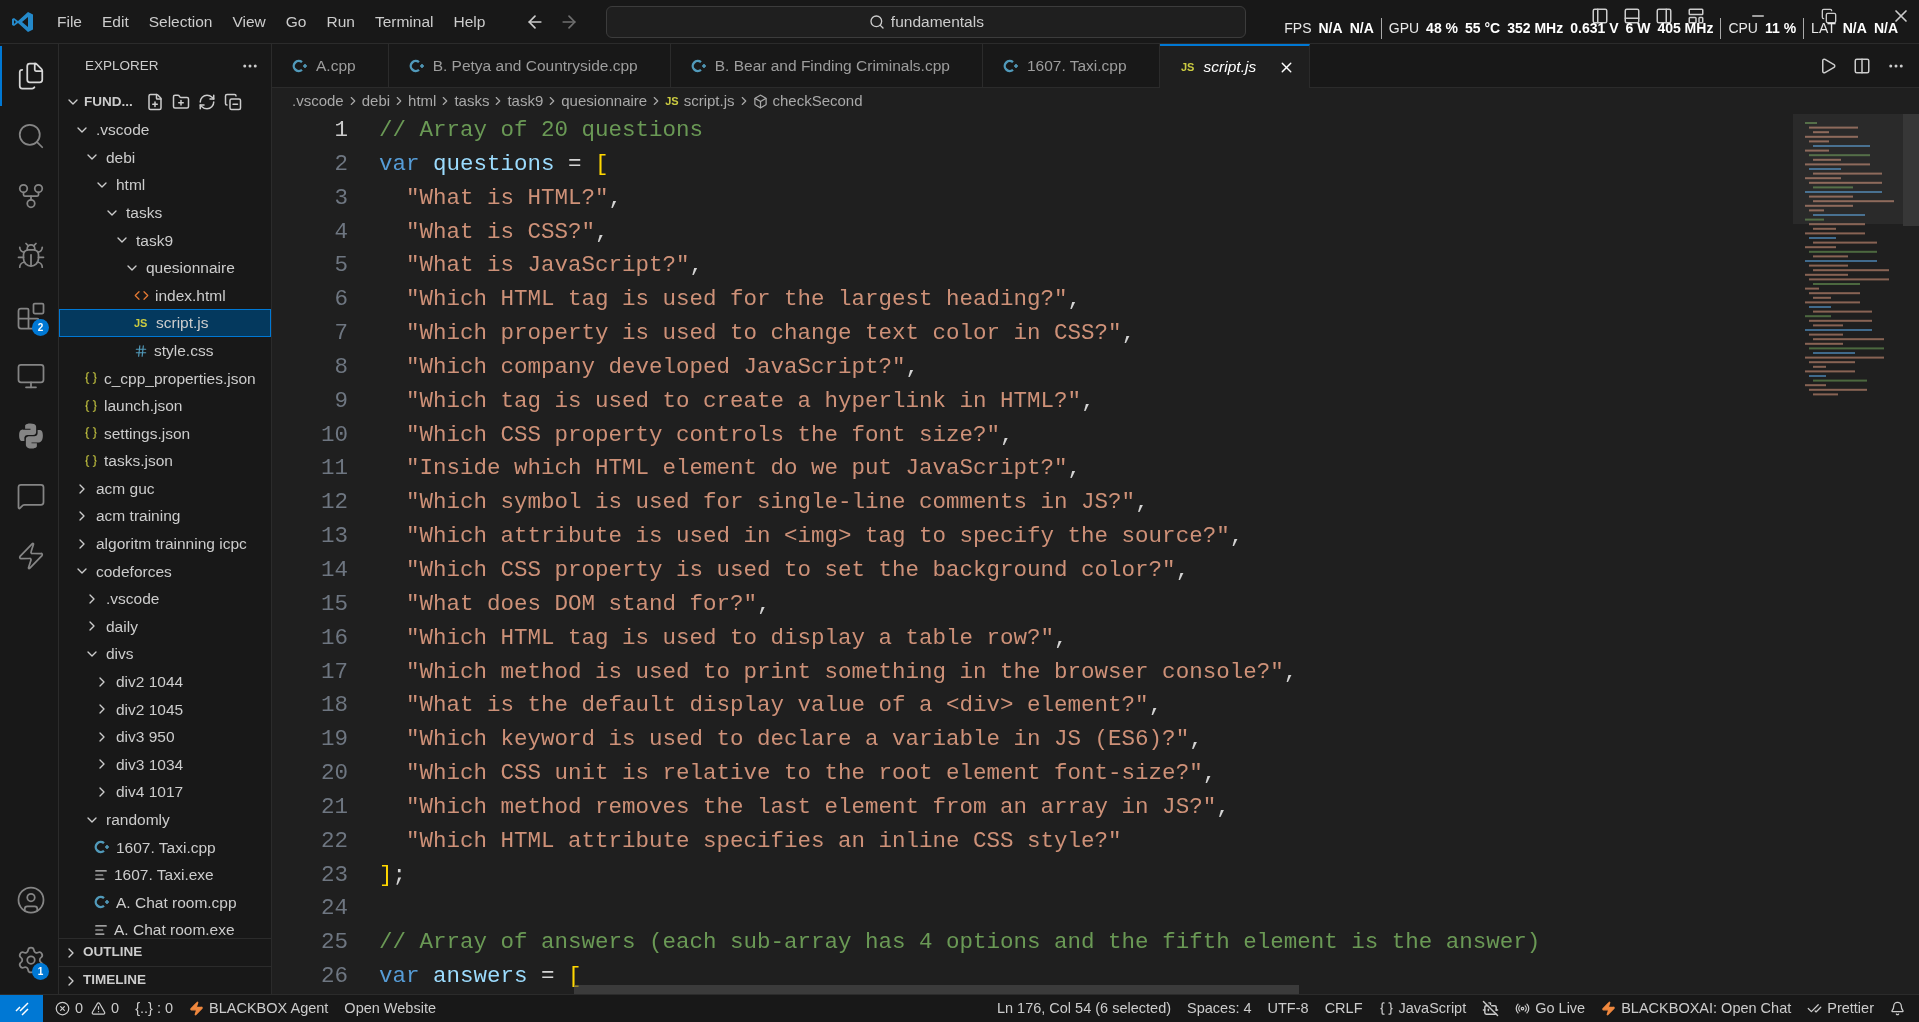 The width and height of the screenshot is (1919, 1022). What do you see at coordinates (133, 599) in the screenshot?
I see `tree-label: .vscode` at bounding box center [133, 599].